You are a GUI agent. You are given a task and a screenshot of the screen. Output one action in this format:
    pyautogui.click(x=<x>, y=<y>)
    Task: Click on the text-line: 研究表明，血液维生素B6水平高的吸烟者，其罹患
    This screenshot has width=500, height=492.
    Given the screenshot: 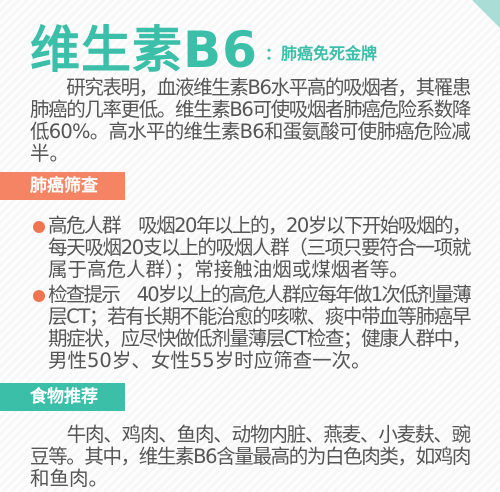 What is the action you would take?
    pyautogui.click(x=250, y=87)
    